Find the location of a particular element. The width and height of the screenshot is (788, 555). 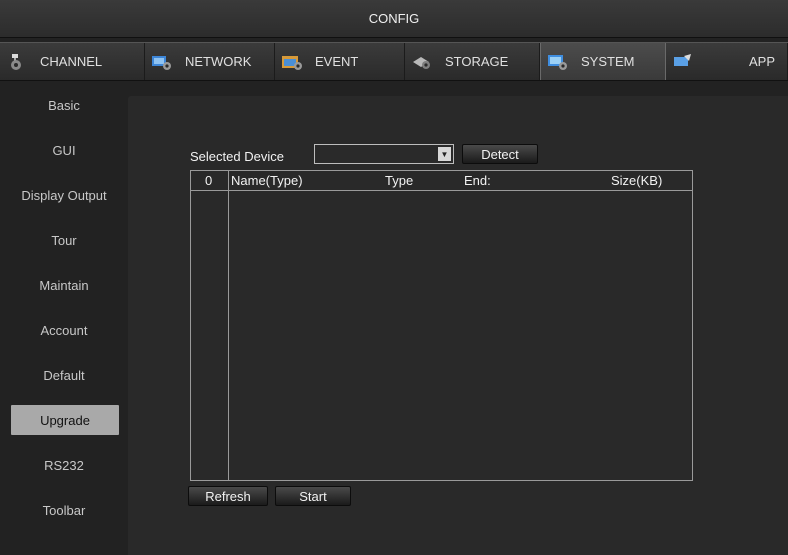

sidebar-item-toolbar: Toolbar is located at coordinates (64, 510).